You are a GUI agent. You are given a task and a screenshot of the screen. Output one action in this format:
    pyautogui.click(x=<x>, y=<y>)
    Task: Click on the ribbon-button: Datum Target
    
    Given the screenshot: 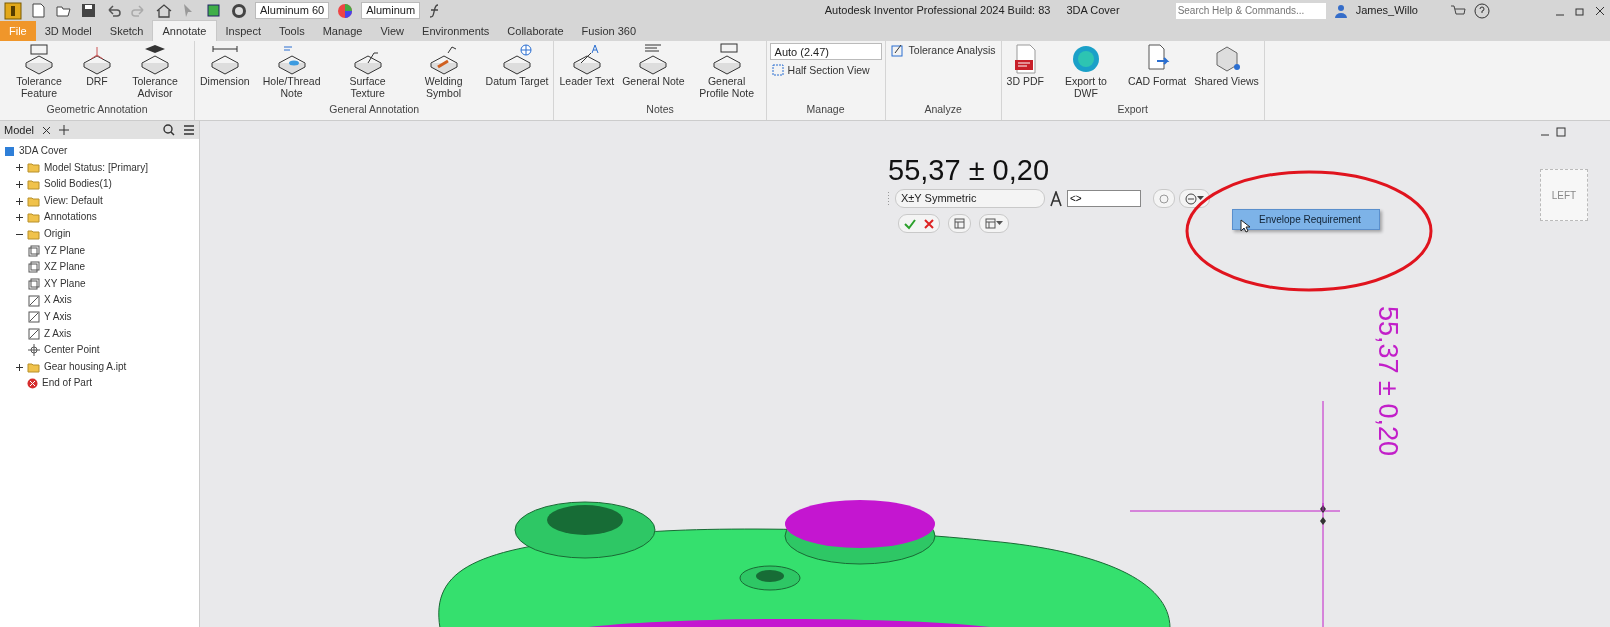 What is the action you would take?
    pyautogui.click(x=517, y=71)
    